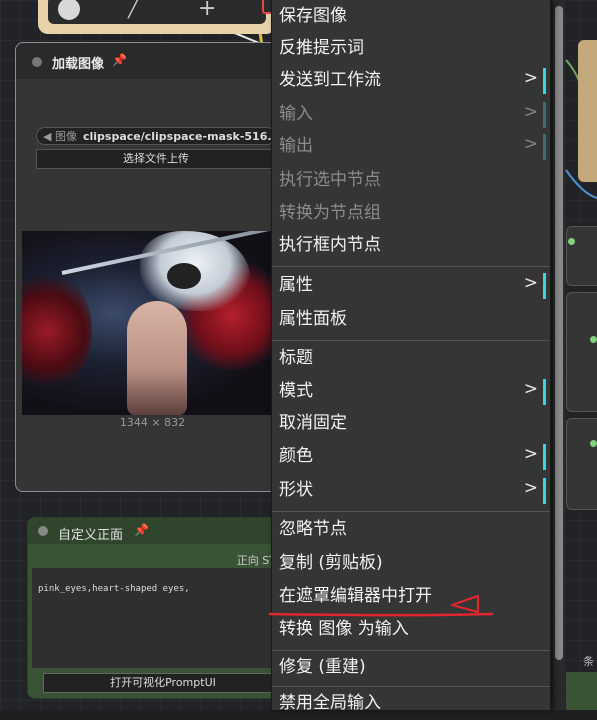 Image resolution: width=597 pixels, height=720 pixels. I want to click on menu-item-label: 输入, so click(296, 114).